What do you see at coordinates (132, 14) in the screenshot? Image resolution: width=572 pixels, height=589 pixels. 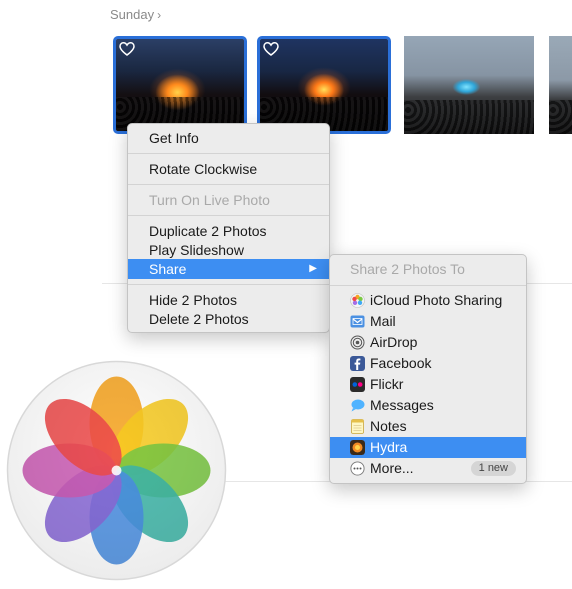 I see `section-title: Sunday` at bounding box center [132, 14].